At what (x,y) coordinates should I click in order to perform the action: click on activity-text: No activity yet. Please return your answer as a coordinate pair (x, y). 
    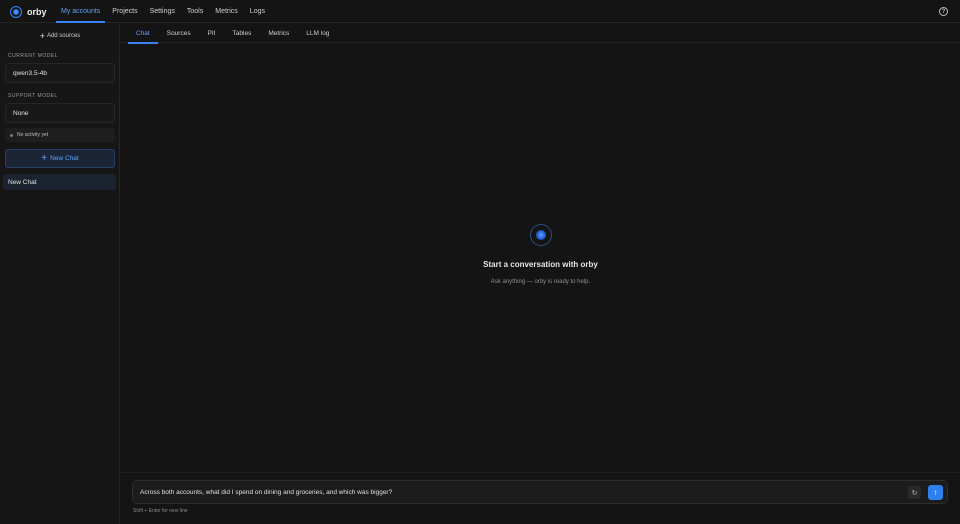
    Looking at the image, I should click on (33, 135).